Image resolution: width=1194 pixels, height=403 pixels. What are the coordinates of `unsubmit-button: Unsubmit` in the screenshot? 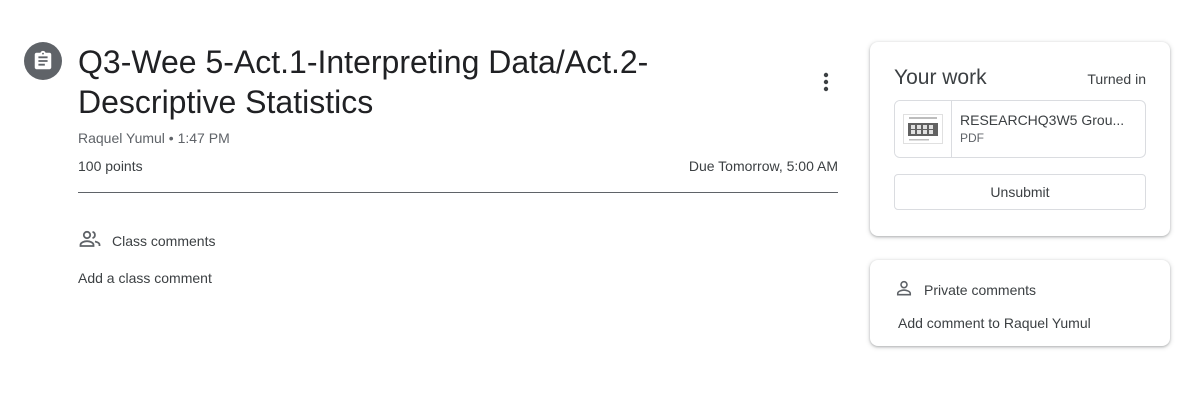 It's located at (1020, 192).